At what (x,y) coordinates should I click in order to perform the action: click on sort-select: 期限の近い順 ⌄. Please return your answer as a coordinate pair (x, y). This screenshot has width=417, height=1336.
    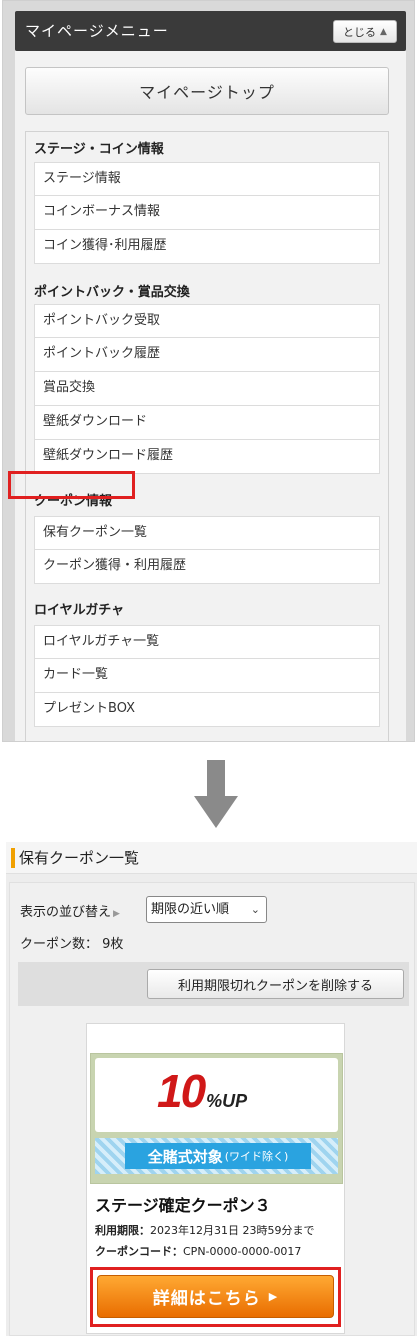
    Looking at the image, I should click on (206, 909).